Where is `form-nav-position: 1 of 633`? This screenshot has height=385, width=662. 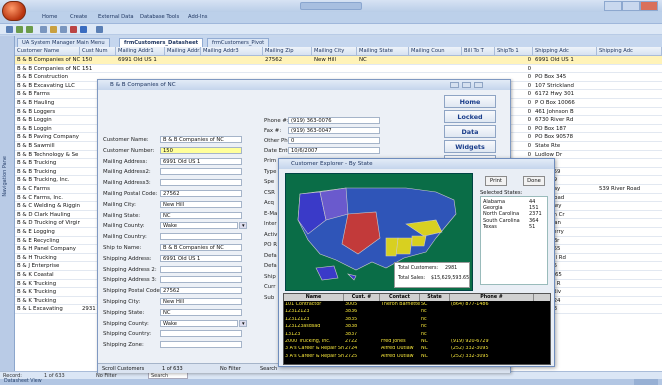
form-nav-position: 1 of 633 is located at coordinates (172, 369).